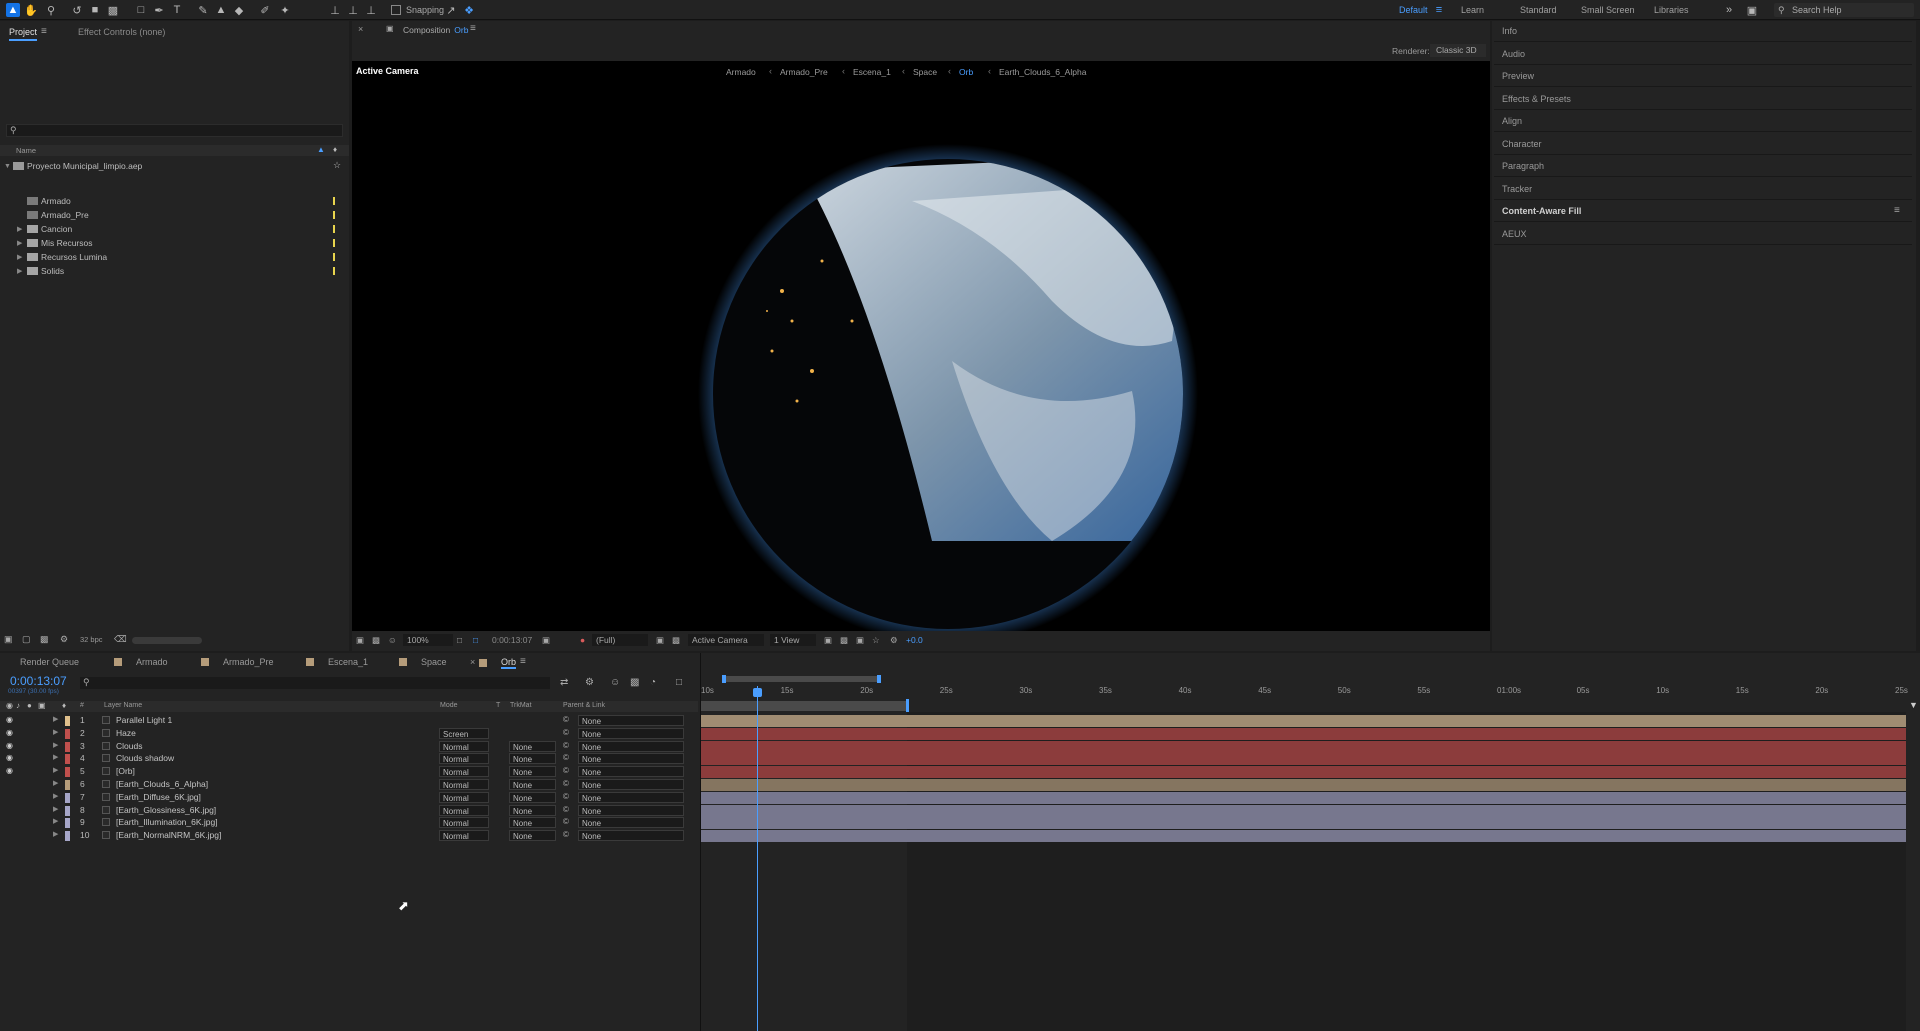 This screenshot has height=1031, width=1920. What do you see at coordinates (966, 72) in the screenshot?
I see `breadcrumb-orb: Orb` at bounding box center [966, 72].